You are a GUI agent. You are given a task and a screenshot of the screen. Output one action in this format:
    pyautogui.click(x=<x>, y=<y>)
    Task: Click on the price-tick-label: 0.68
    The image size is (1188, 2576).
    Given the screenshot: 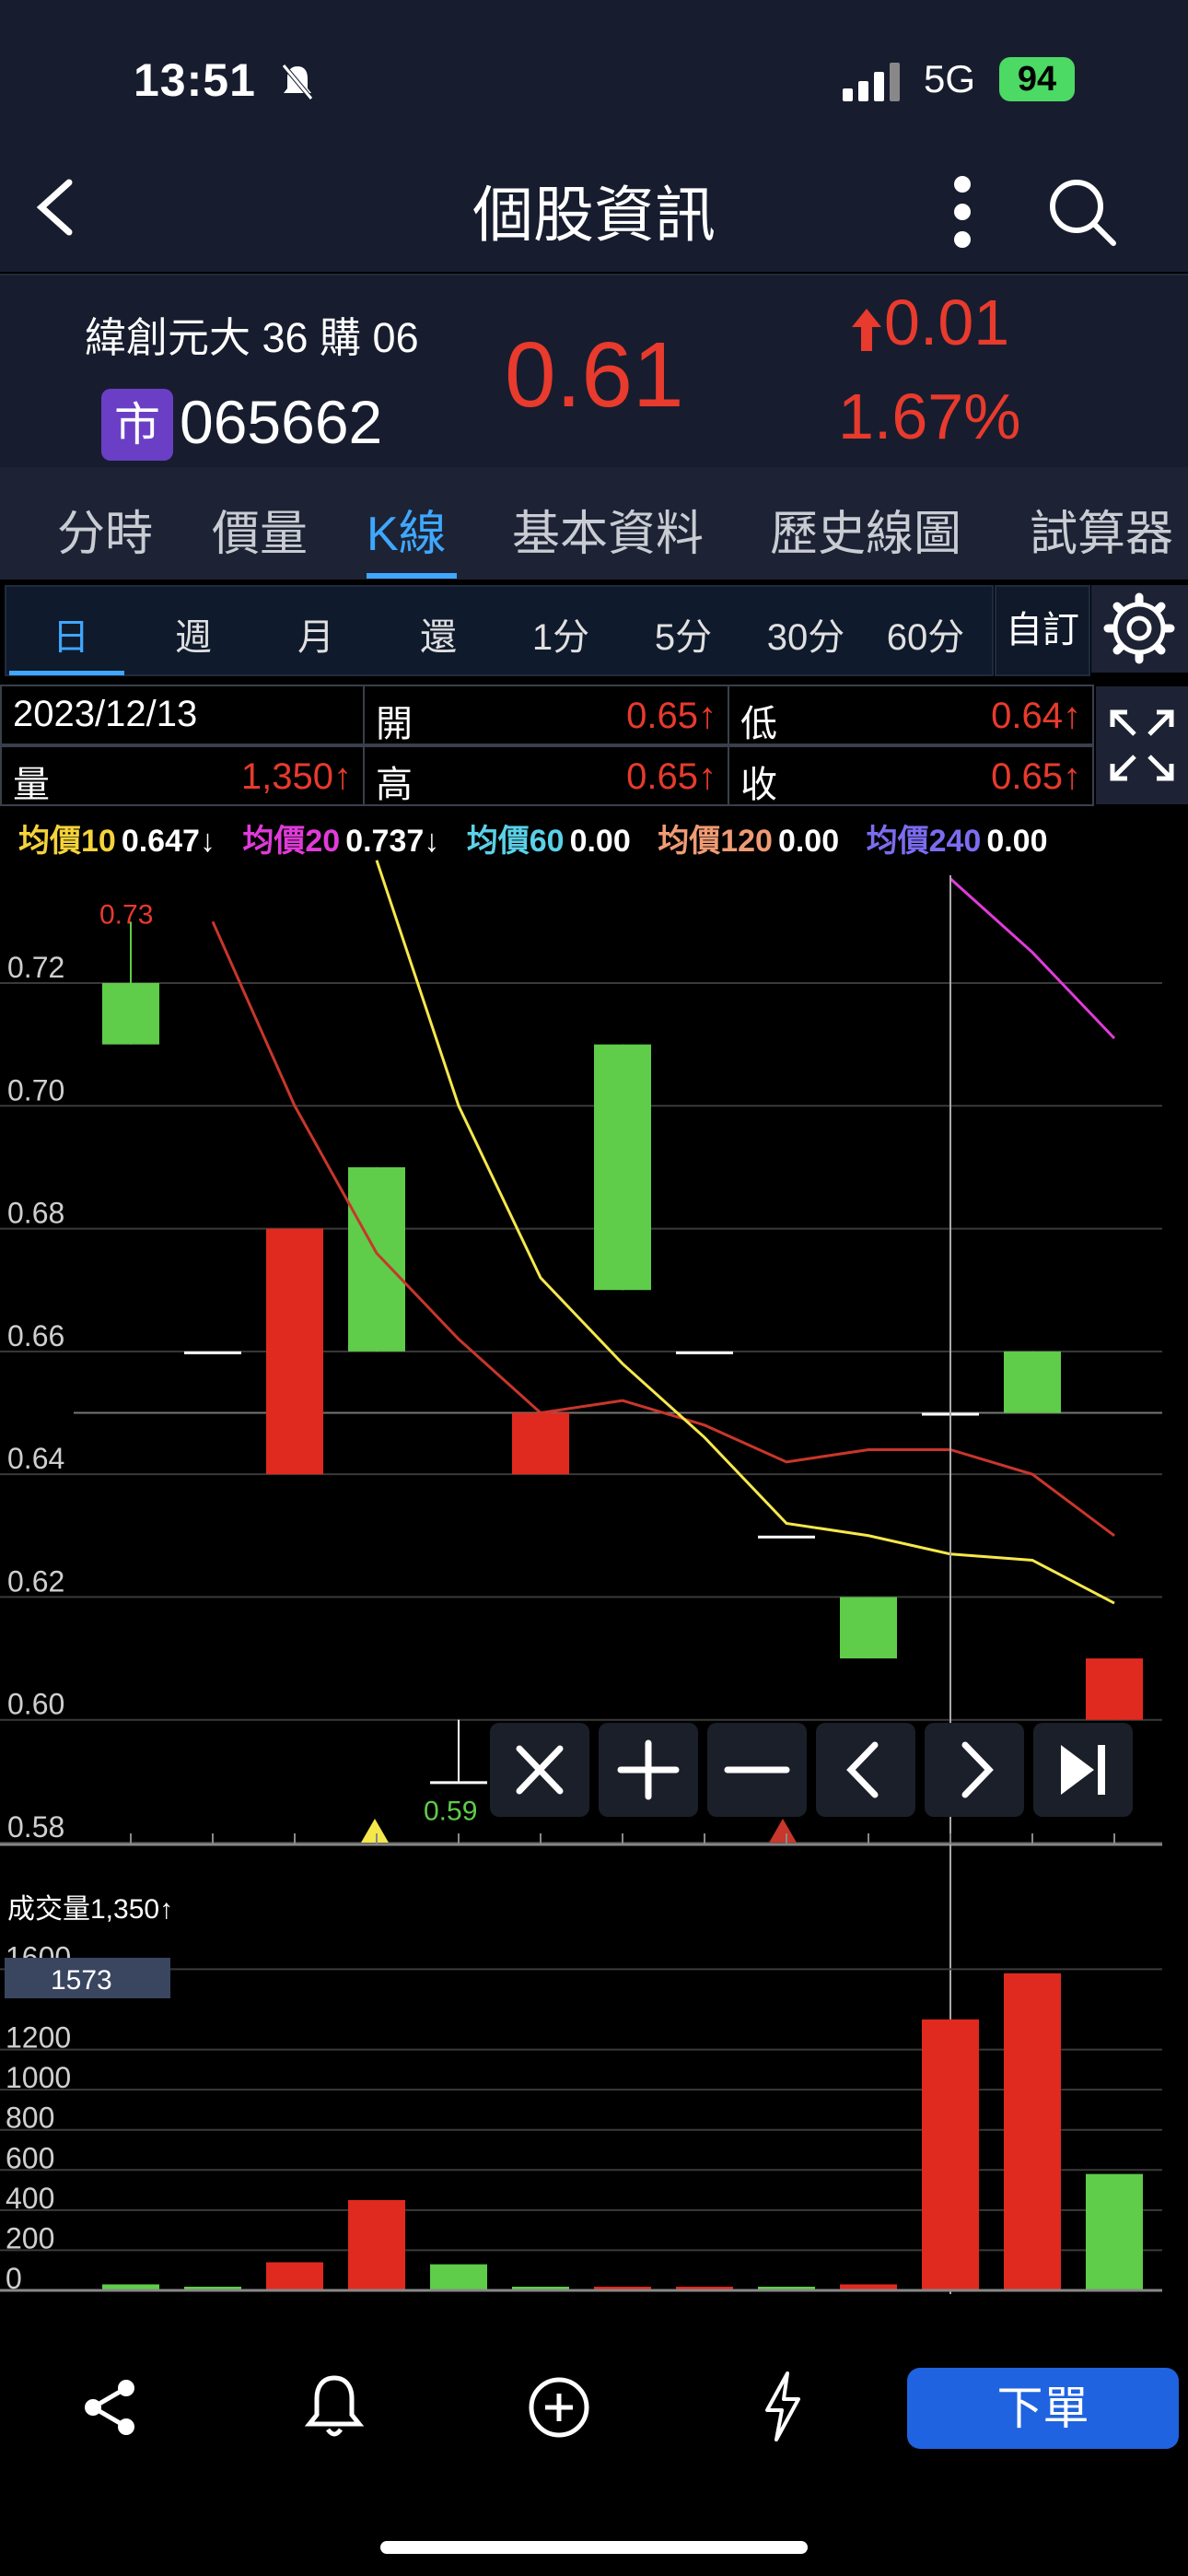 What is the action you would take?
    pyautogui.click(x=35, y=1213)
    